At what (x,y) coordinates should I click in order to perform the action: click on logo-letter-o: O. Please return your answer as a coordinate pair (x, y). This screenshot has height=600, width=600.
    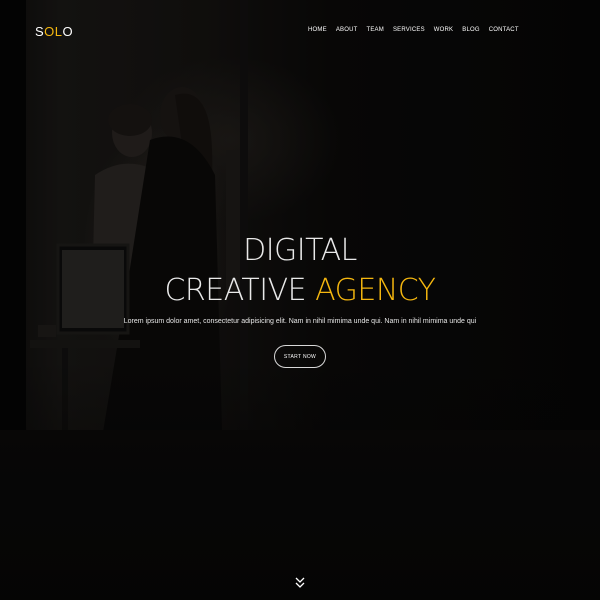
    Looking at the image, I should click on (68, 31).